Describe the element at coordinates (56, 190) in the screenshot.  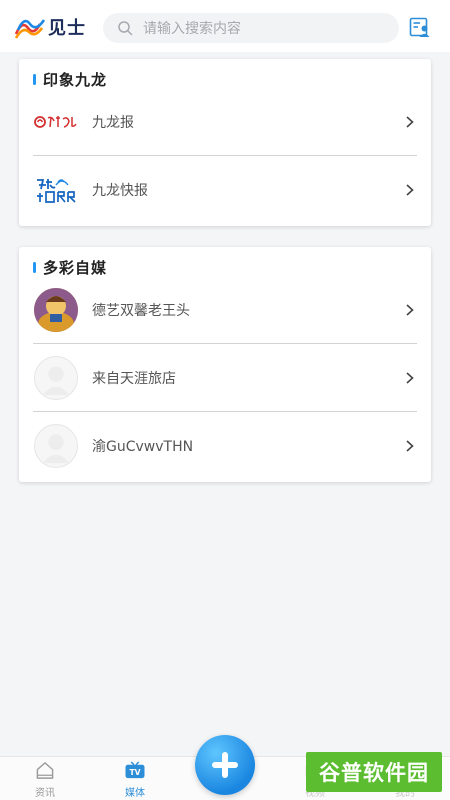
I see `jiulong-kuaibao-logo-icon` at that location.